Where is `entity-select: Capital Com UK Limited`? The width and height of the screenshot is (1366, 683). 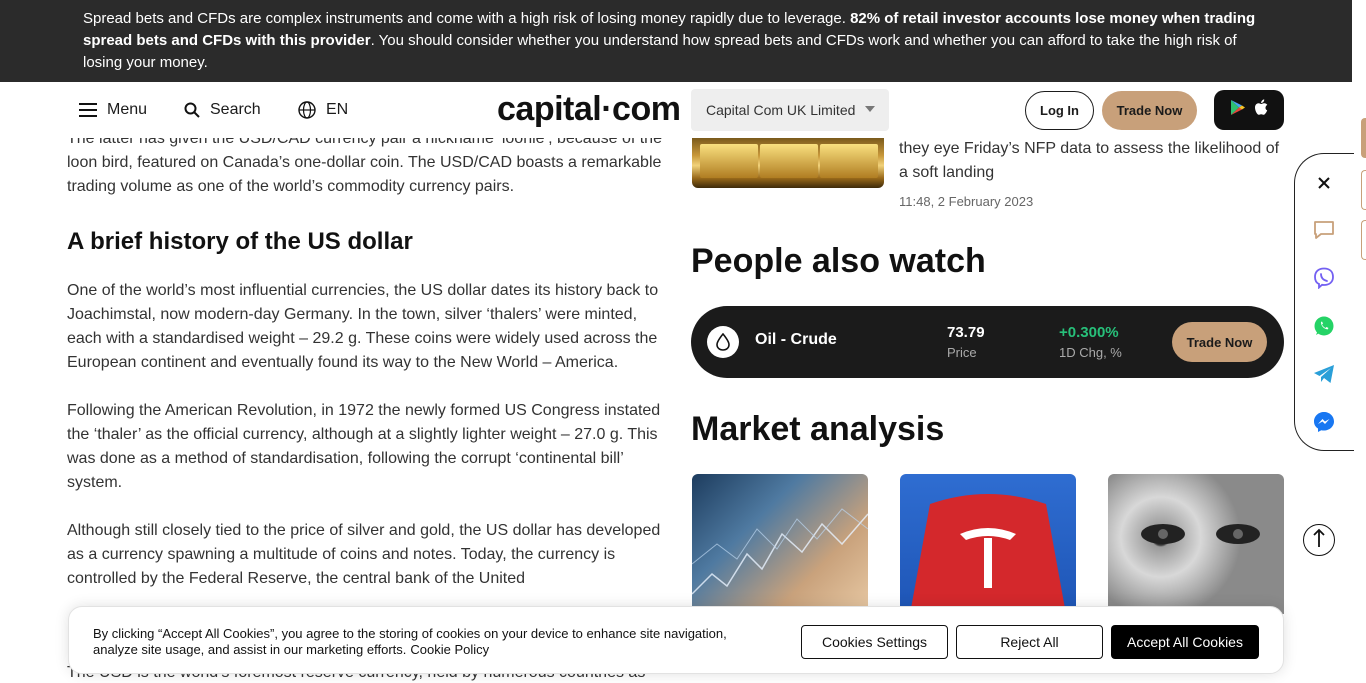
entity-select: Capital Com UK Limited is located at coordinates (790, 110).